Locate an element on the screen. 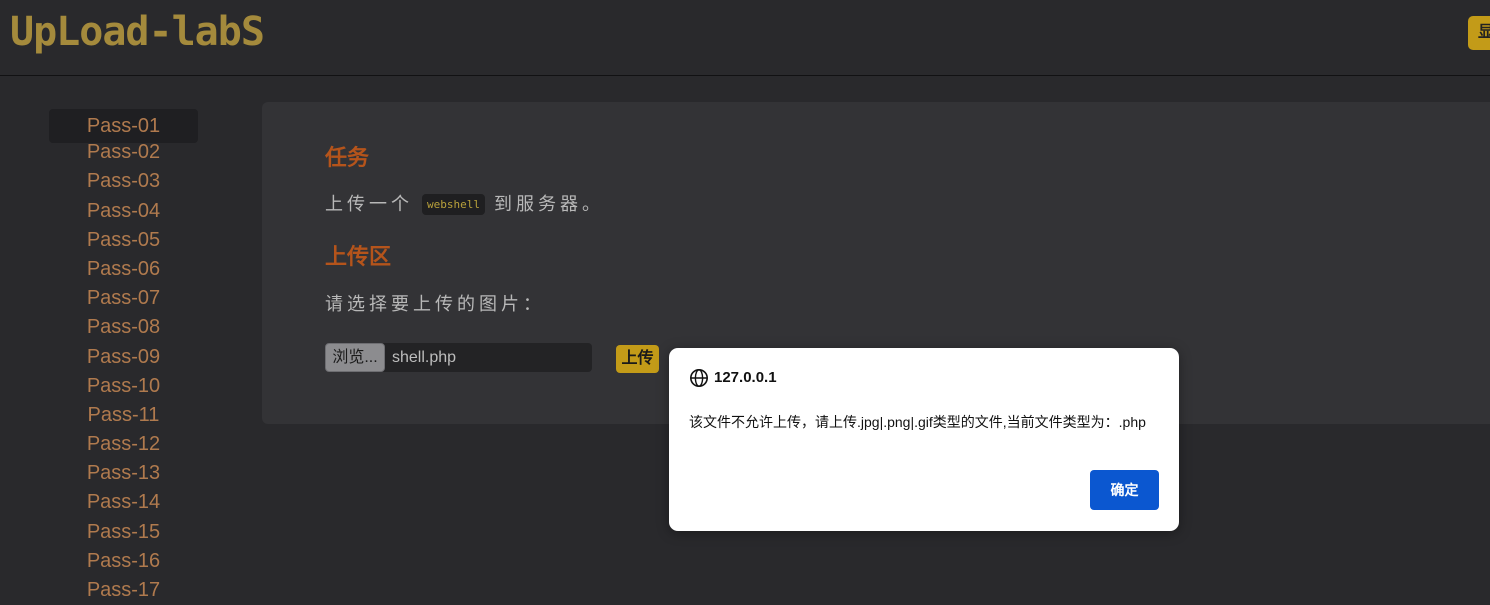 The image size is (1490, 605). sidebar-item-pass-07: Pass-07 is located at coordinates (123, 298).